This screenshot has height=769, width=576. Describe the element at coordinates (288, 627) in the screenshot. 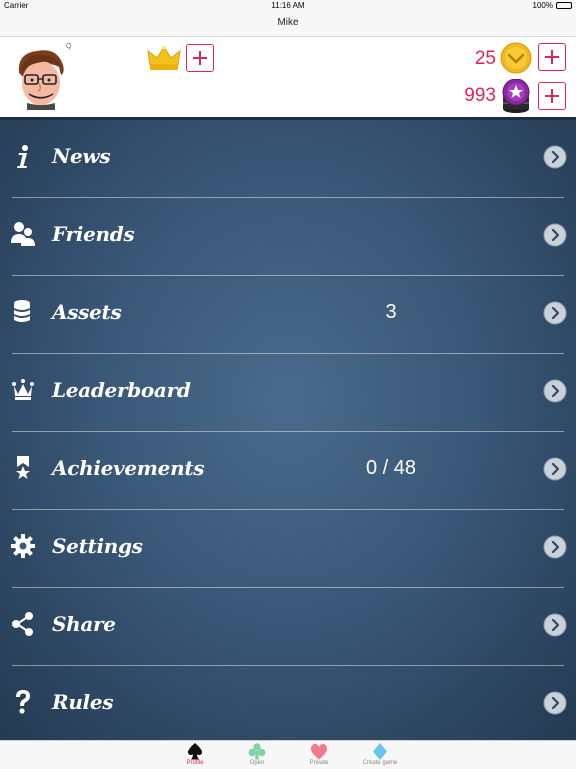

I see `menu-item-share: Share` at that location.